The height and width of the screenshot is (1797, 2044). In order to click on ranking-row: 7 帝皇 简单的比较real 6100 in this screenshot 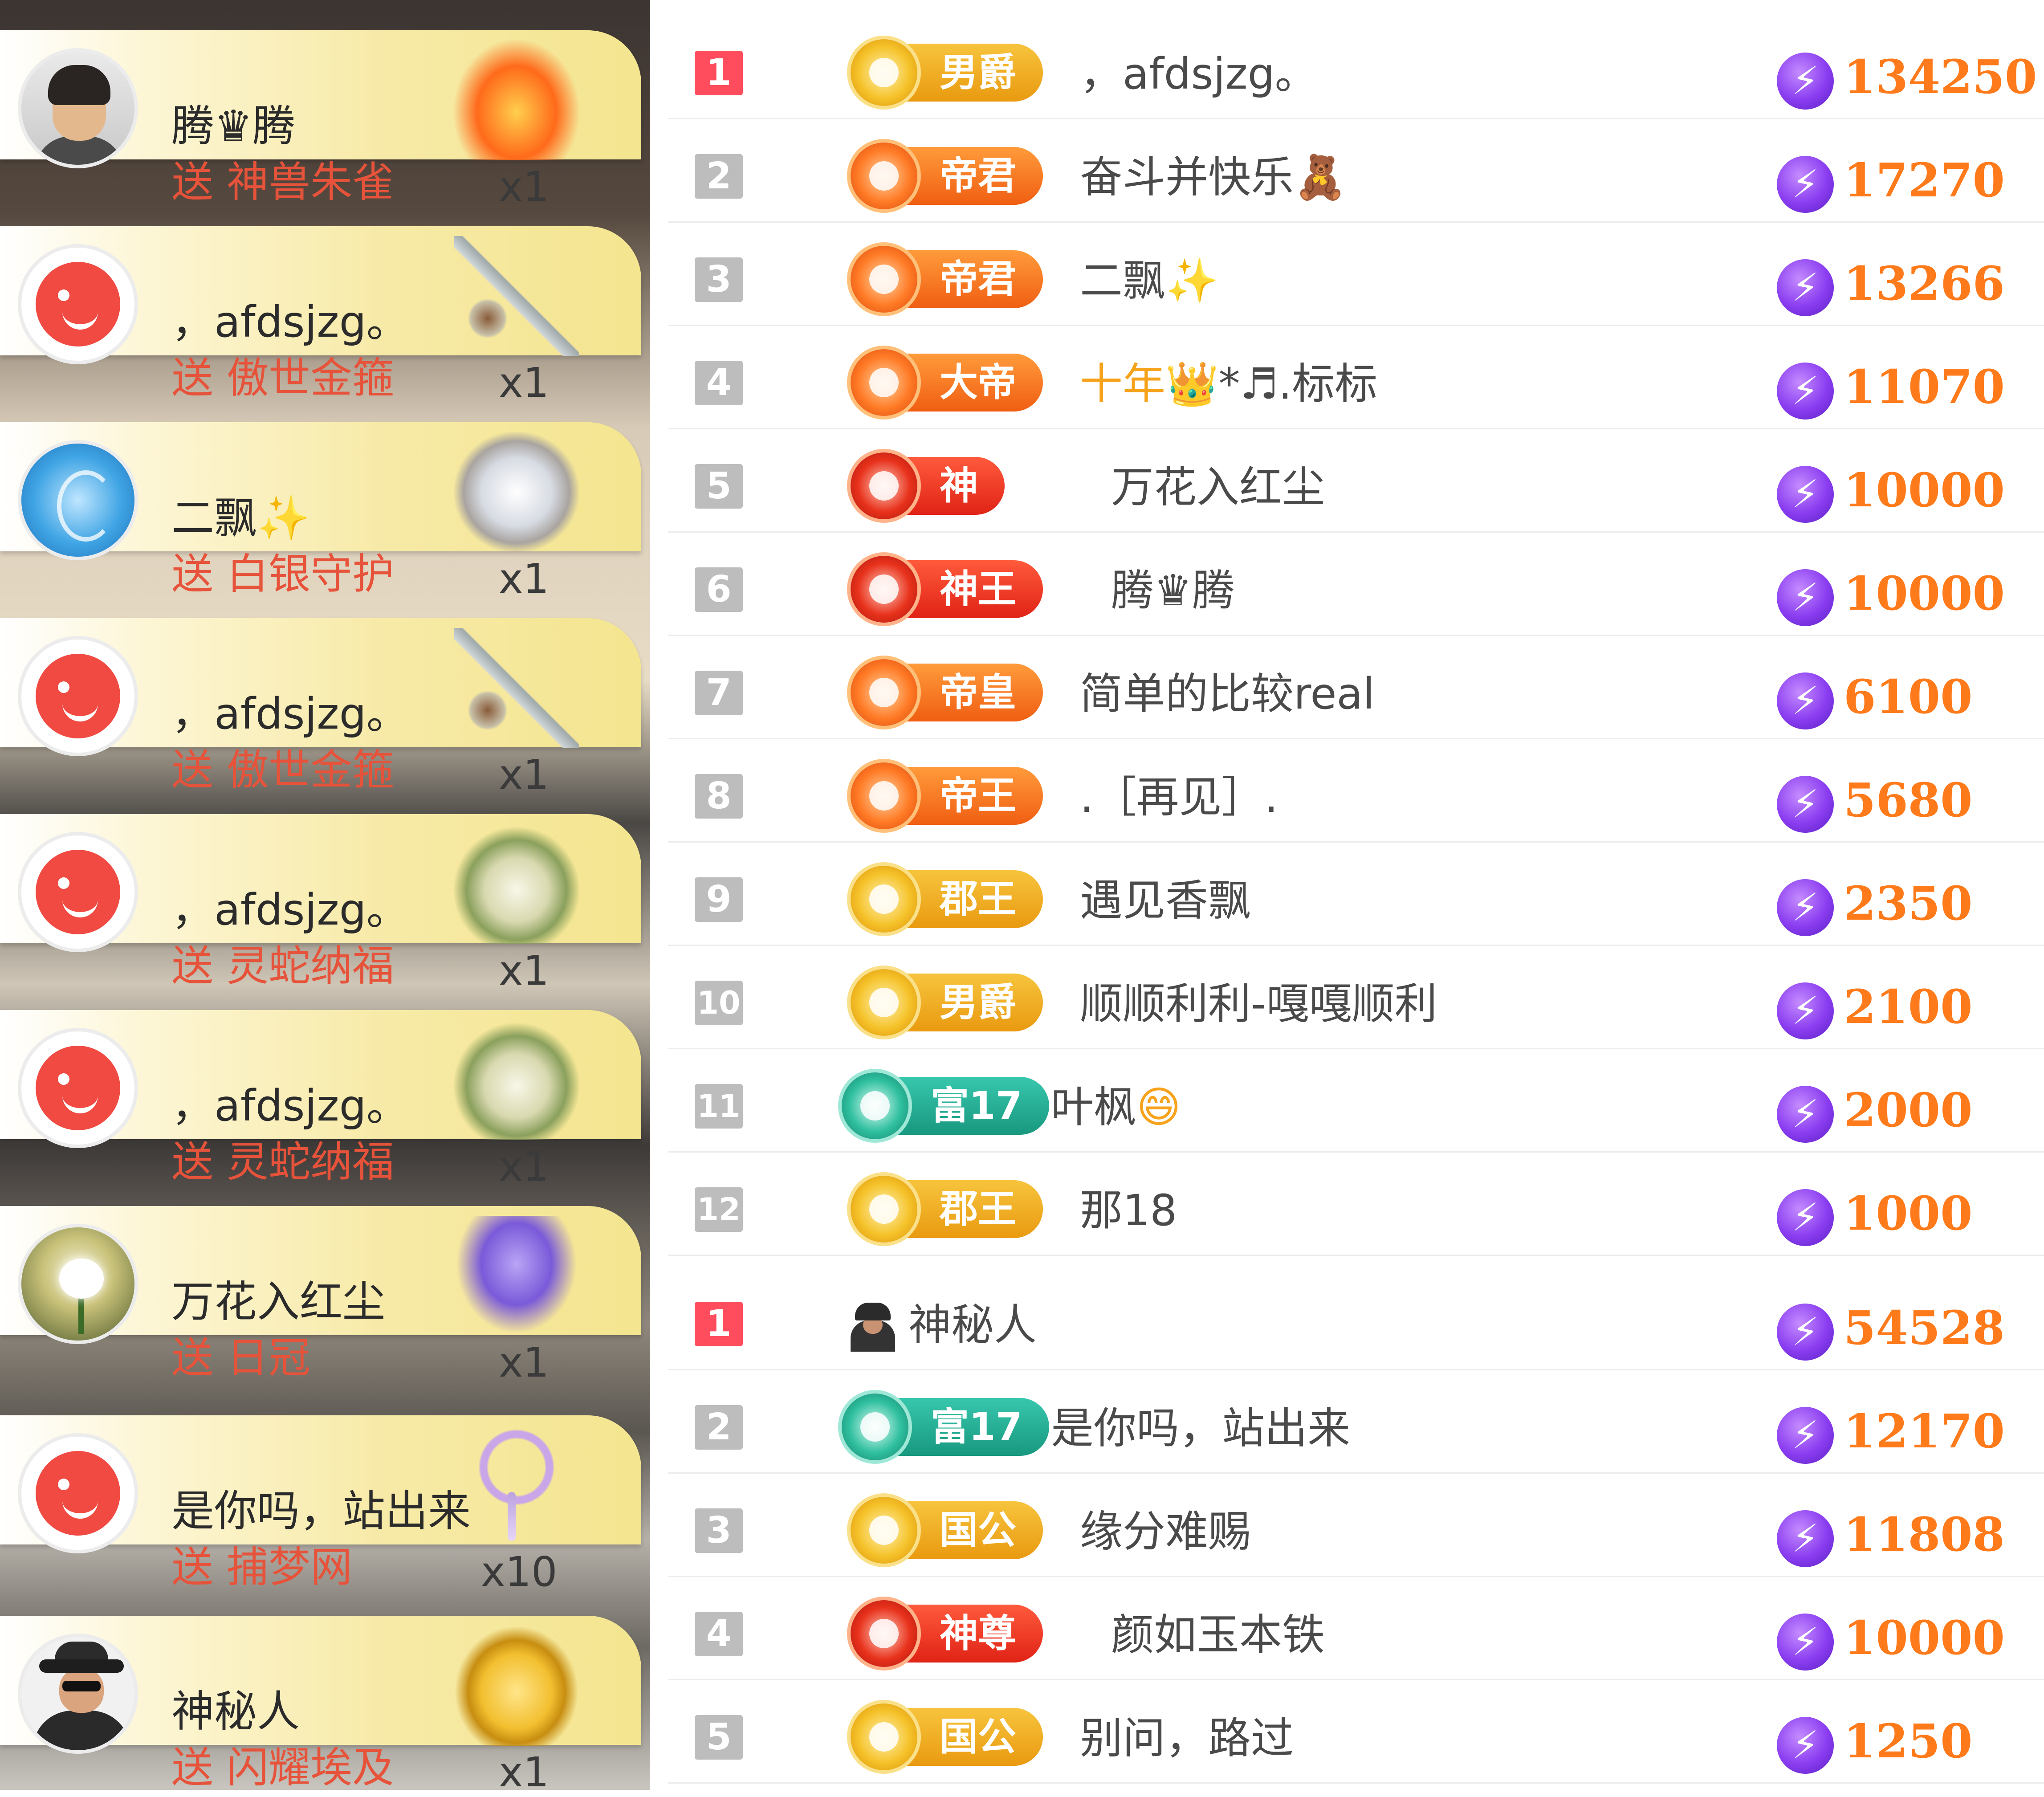, I will do `click(1356, 687)`.